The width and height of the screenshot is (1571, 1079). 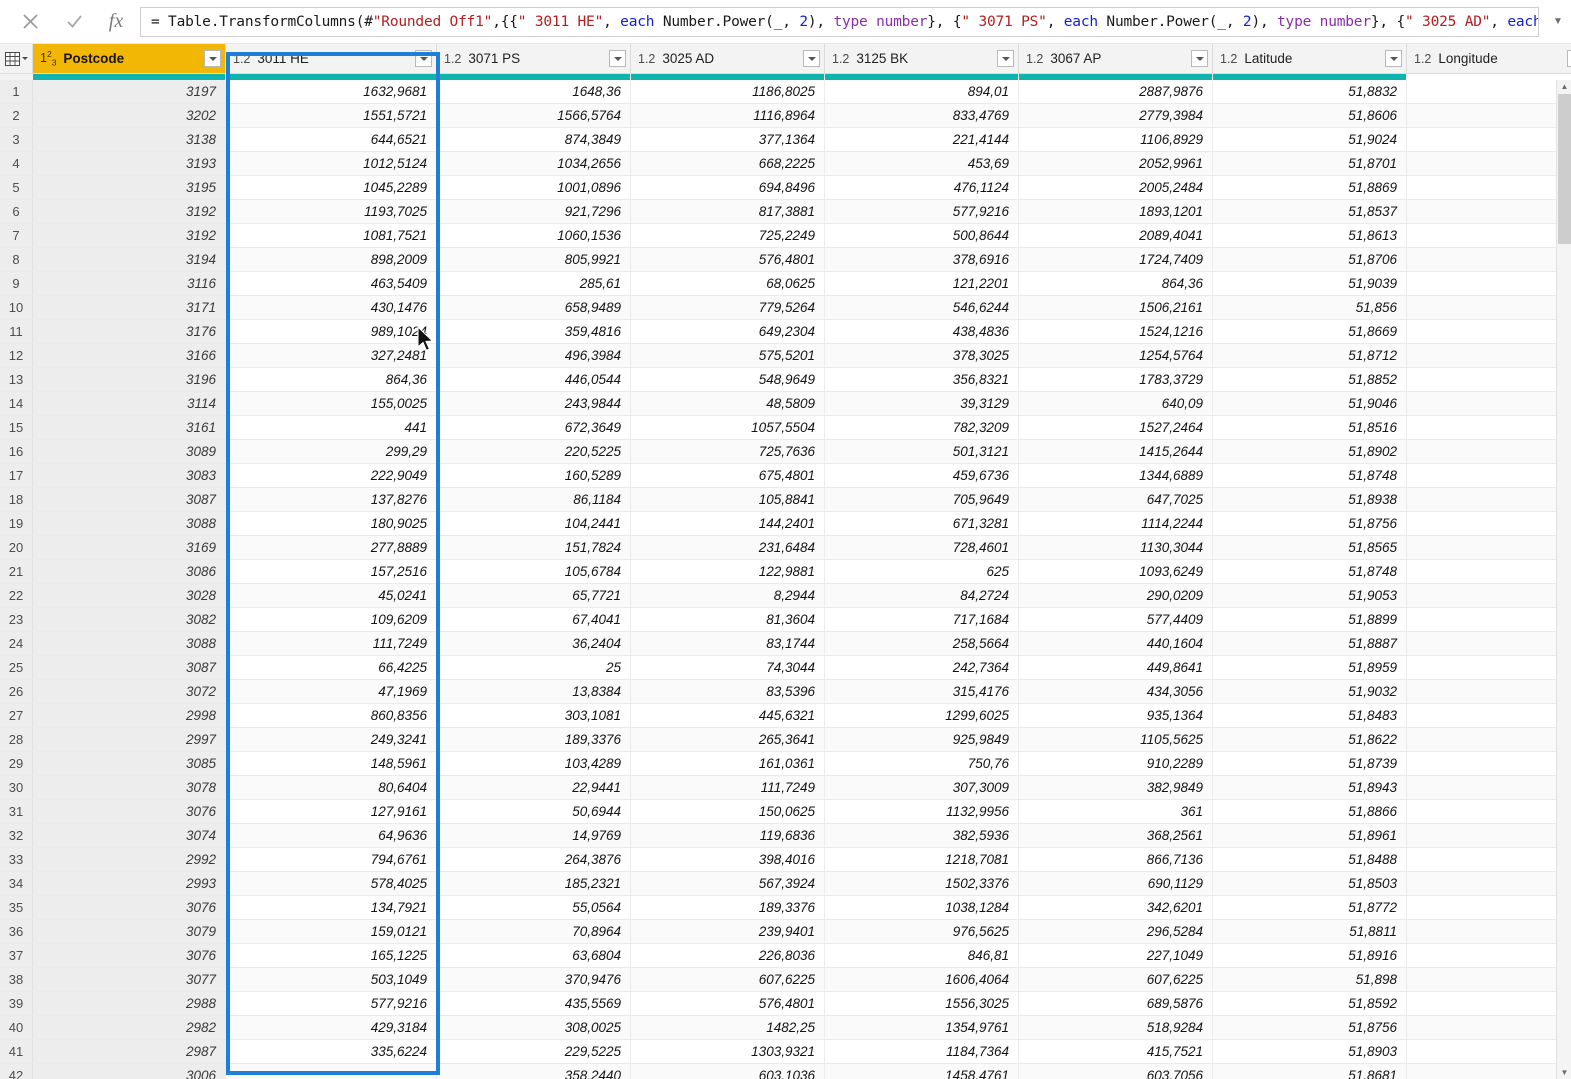 I want to click on table-cell: 51,8869, so click(x=1310, y=187).